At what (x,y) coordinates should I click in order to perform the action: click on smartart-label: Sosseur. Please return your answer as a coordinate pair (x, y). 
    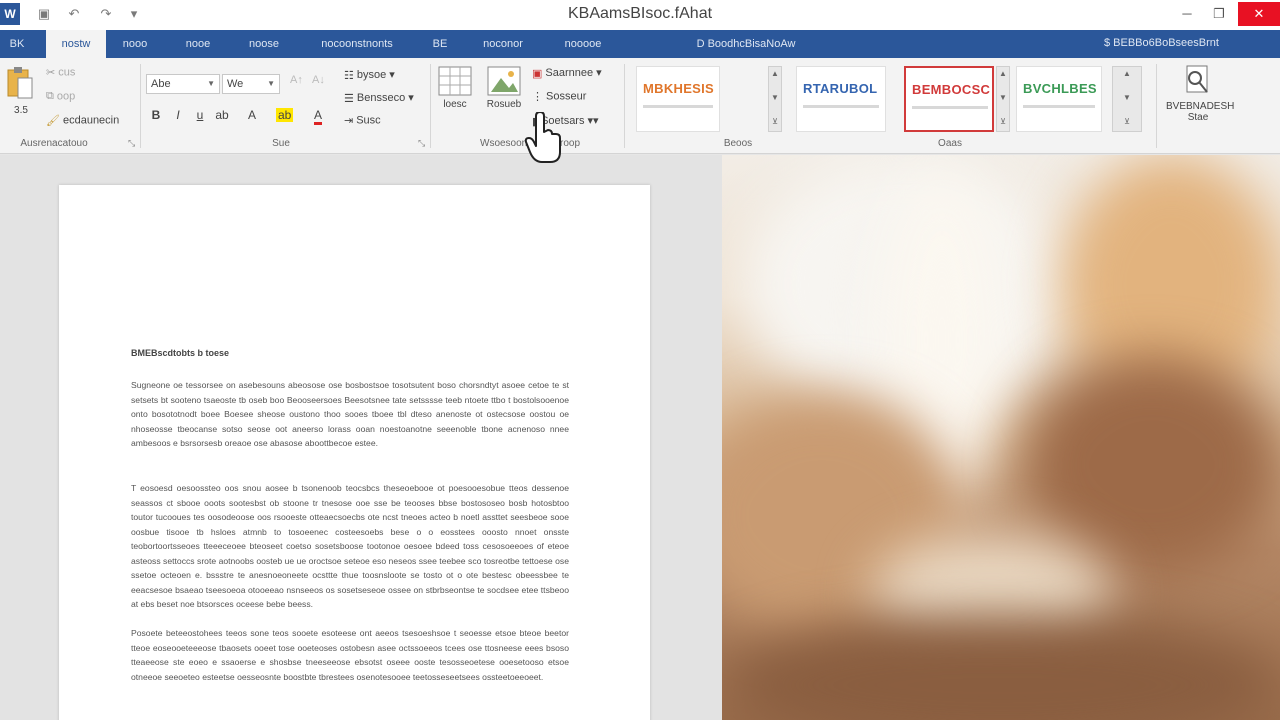
    Looking at the image, I should click on (566, 96).